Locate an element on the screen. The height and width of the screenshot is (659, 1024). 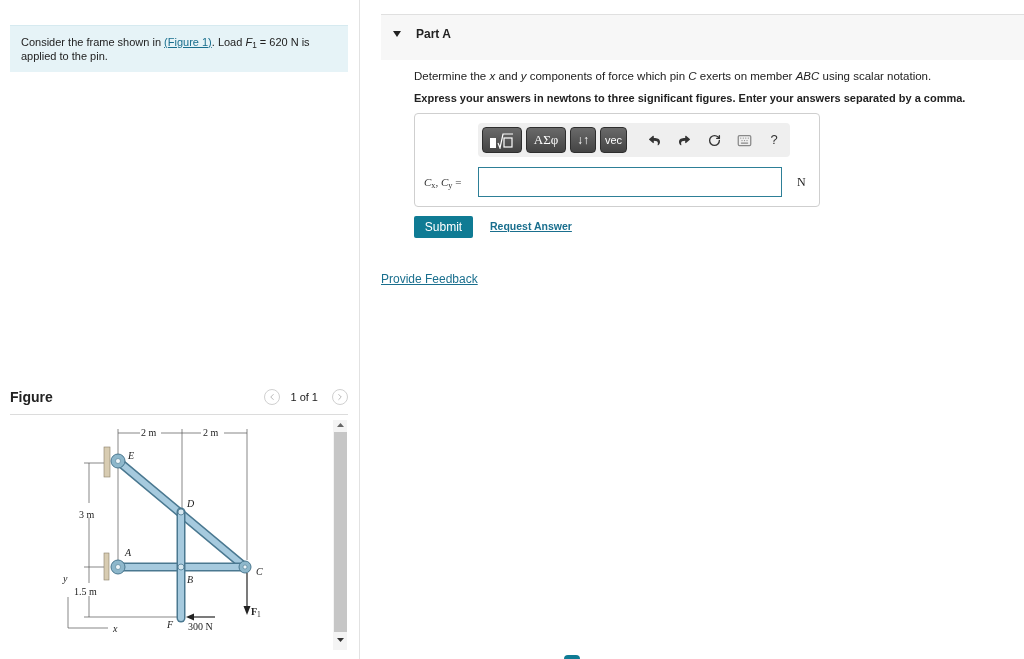
symbol-button: vec is located at coordinates (613, 140).